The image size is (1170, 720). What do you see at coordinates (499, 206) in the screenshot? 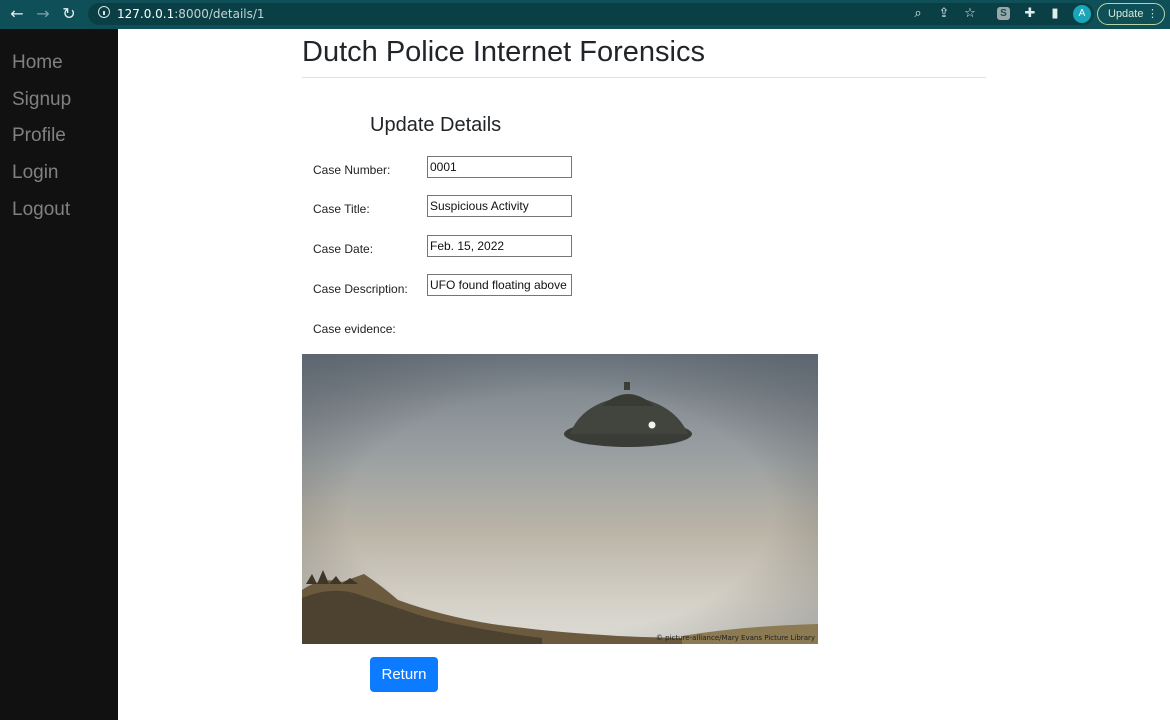
I see `case-title-input` at bounding box center [499, 206].